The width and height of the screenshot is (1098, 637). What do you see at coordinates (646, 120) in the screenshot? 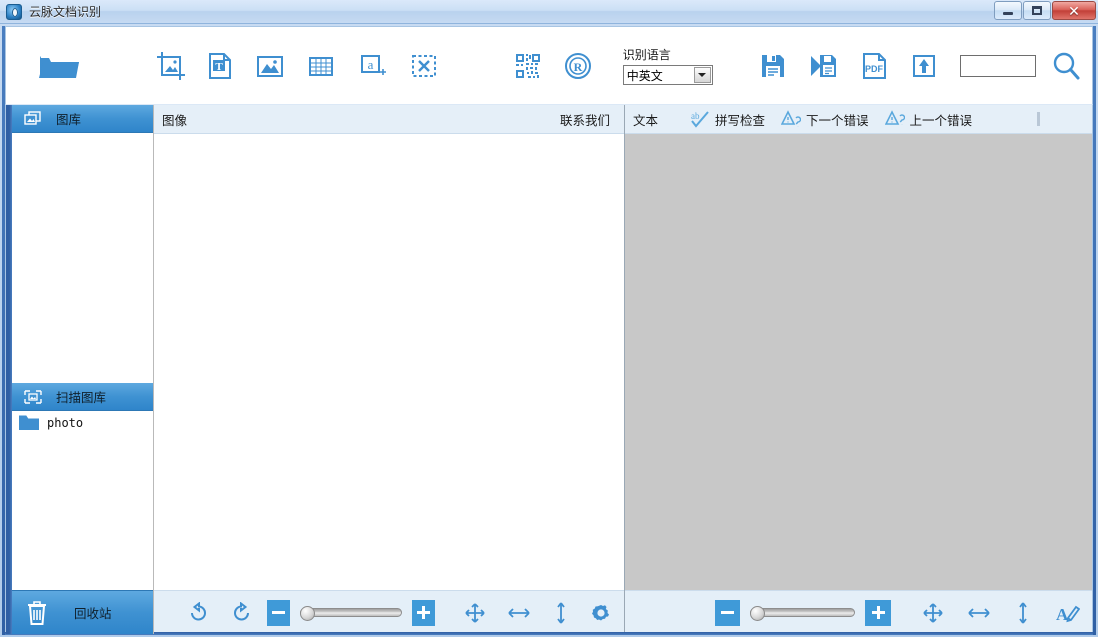
I see `text-panel-title: 文本` at bounding box center [646, 120].